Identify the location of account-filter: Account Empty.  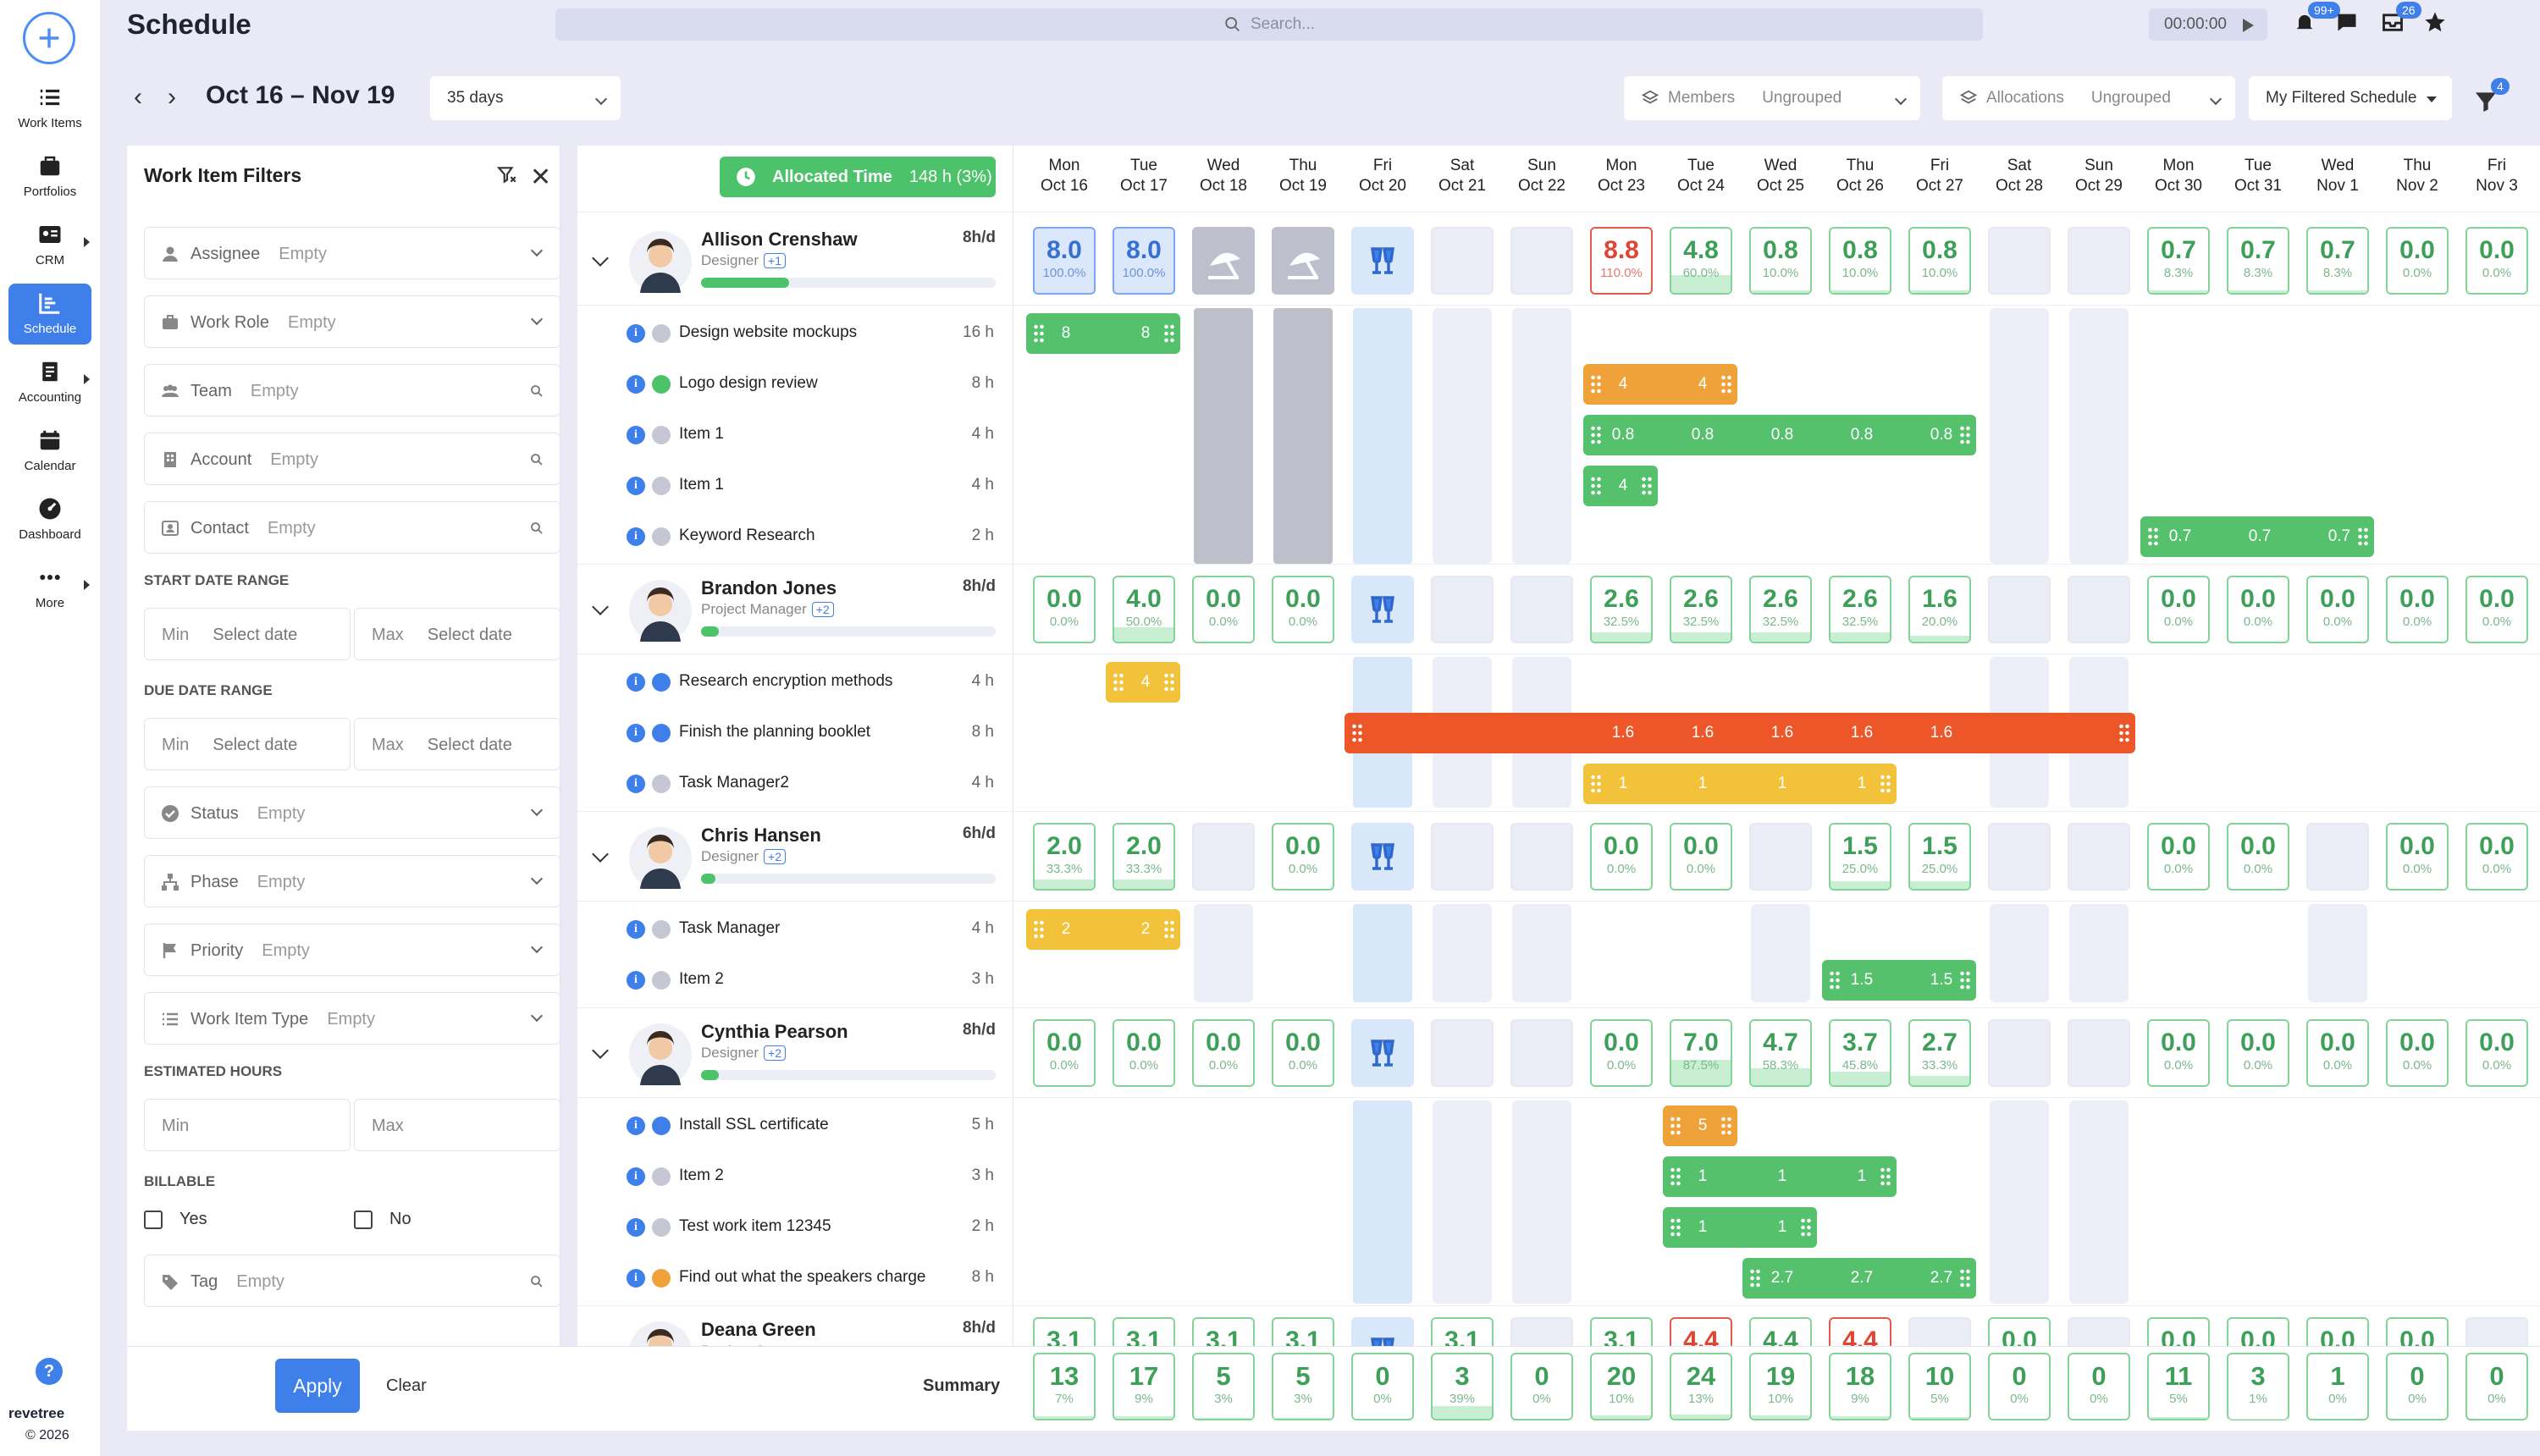
(352, 459).